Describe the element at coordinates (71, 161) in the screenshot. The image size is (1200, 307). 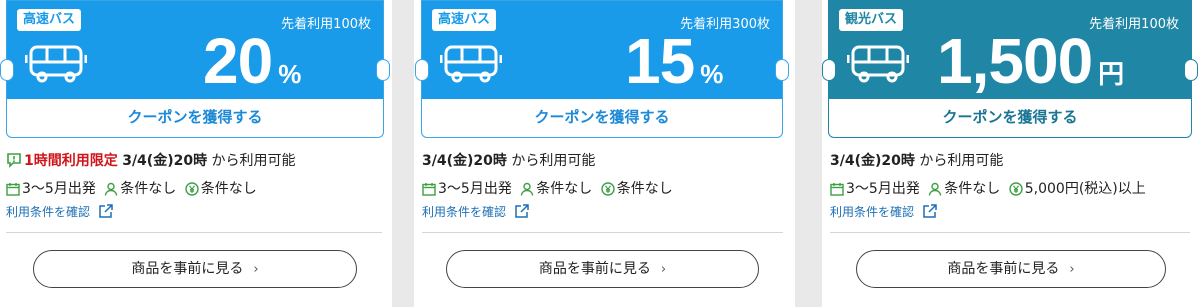
I see `limited-label: 1時間利用限定` at that location.